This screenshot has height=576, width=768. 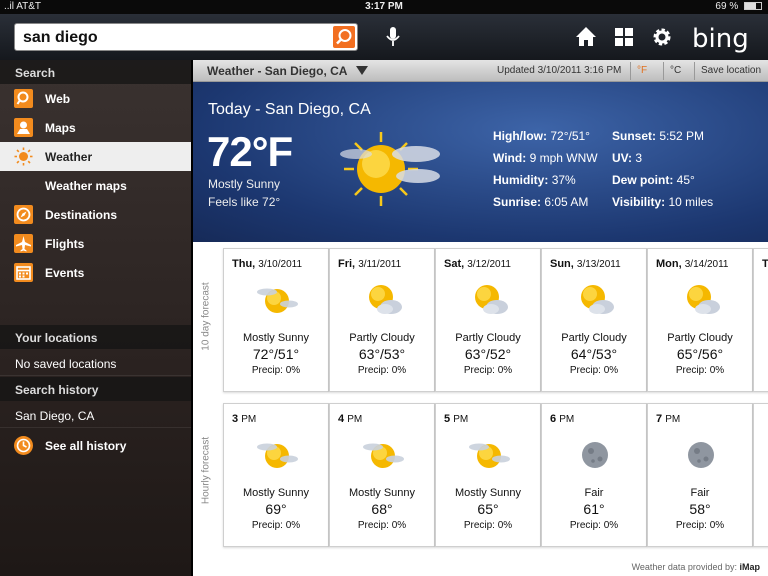 I want to click on battery-indicator: 69 %, so click(x=738, y=6).